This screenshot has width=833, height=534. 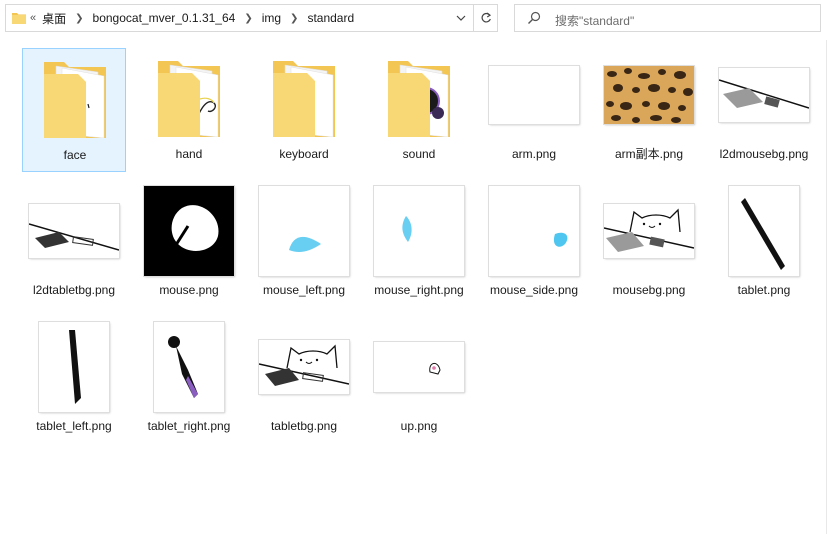 I want to click on breadcrumb-standard: standard, so click(x=330, y=18).